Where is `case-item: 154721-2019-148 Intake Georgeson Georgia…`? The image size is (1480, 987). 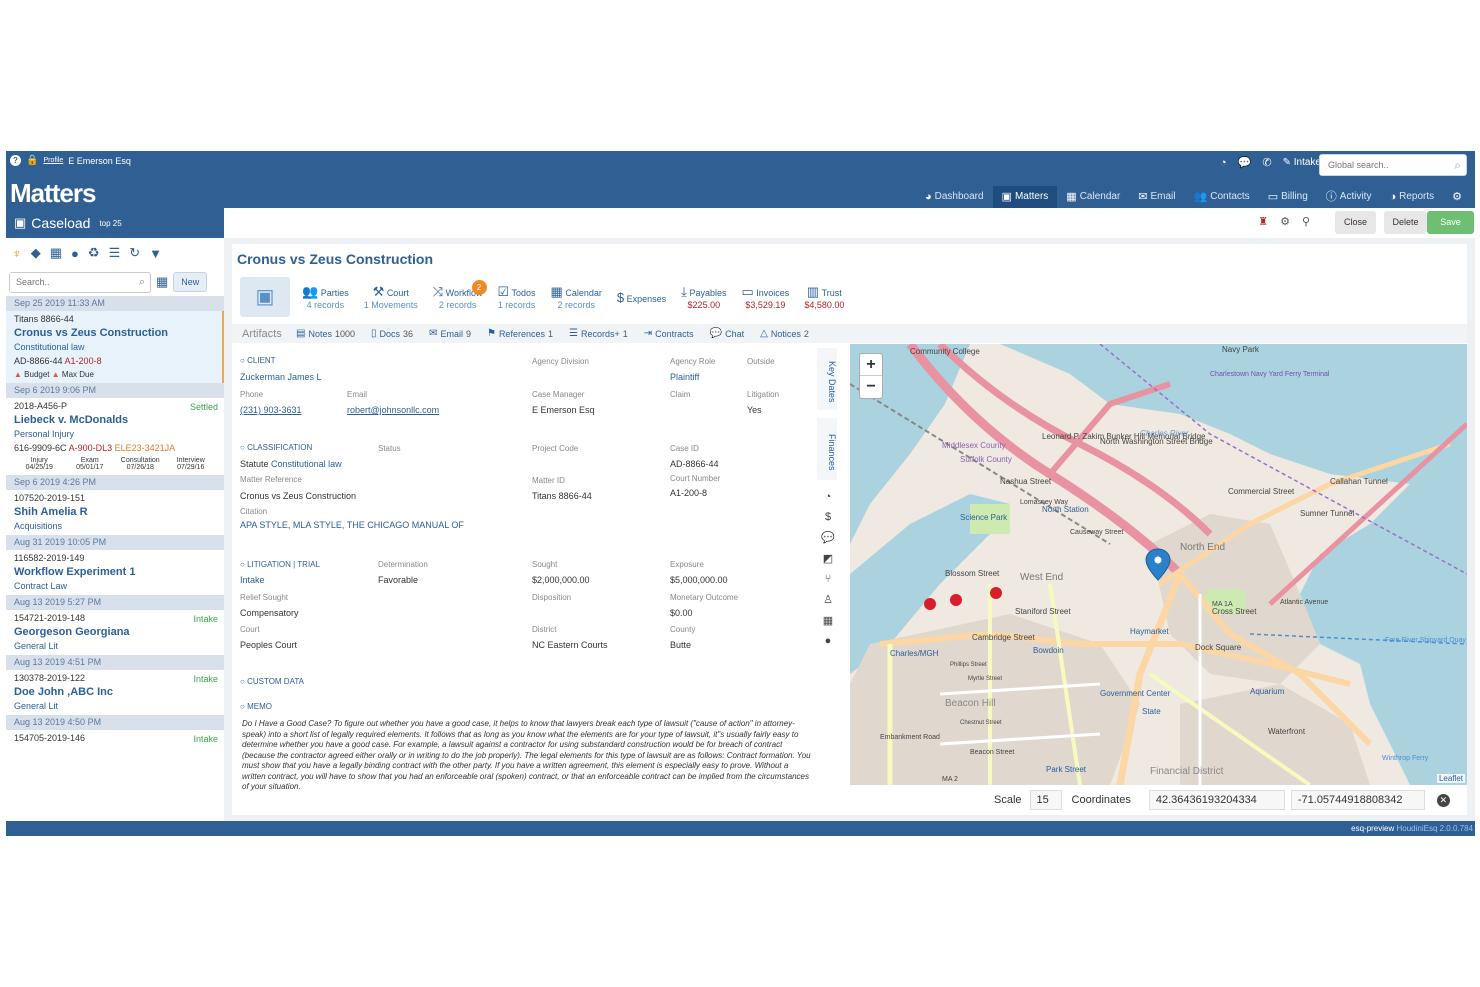 case-item: 154721-2019-148 Intake Georgeson Georgia… is located at coordinates (115, 632).